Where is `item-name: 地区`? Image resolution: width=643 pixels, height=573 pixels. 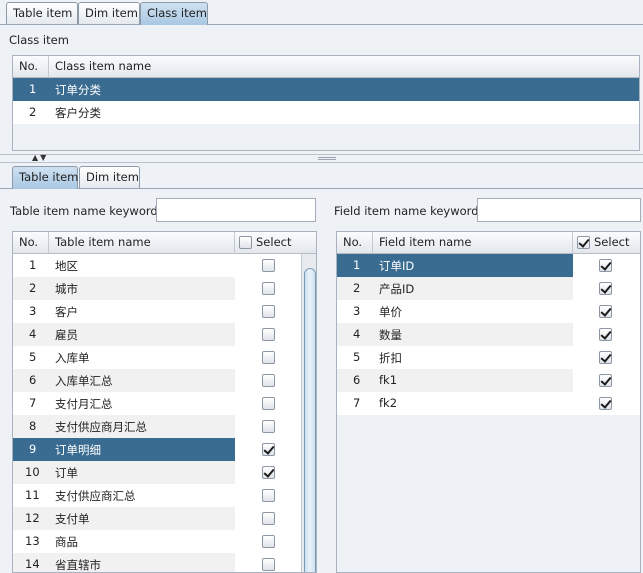
item-name: 地区 is located at coordinates (66, 266).